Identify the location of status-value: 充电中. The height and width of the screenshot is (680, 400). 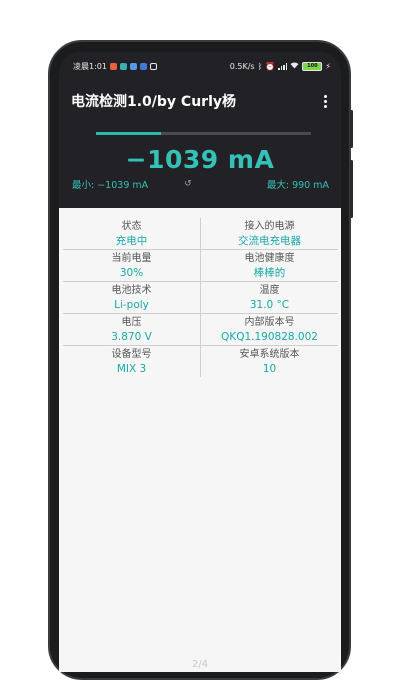
(131, 240).